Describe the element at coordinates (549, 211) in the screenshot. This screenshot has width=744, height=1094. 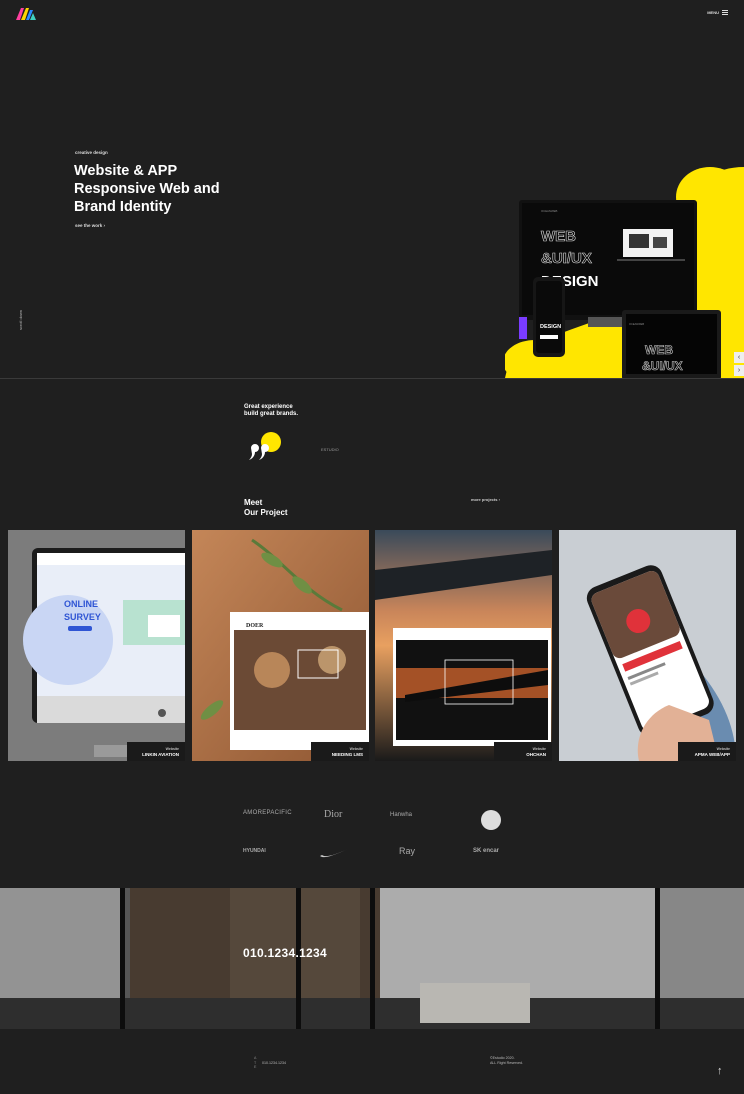
I see `mock-brand: OCEANWEB` at that location.